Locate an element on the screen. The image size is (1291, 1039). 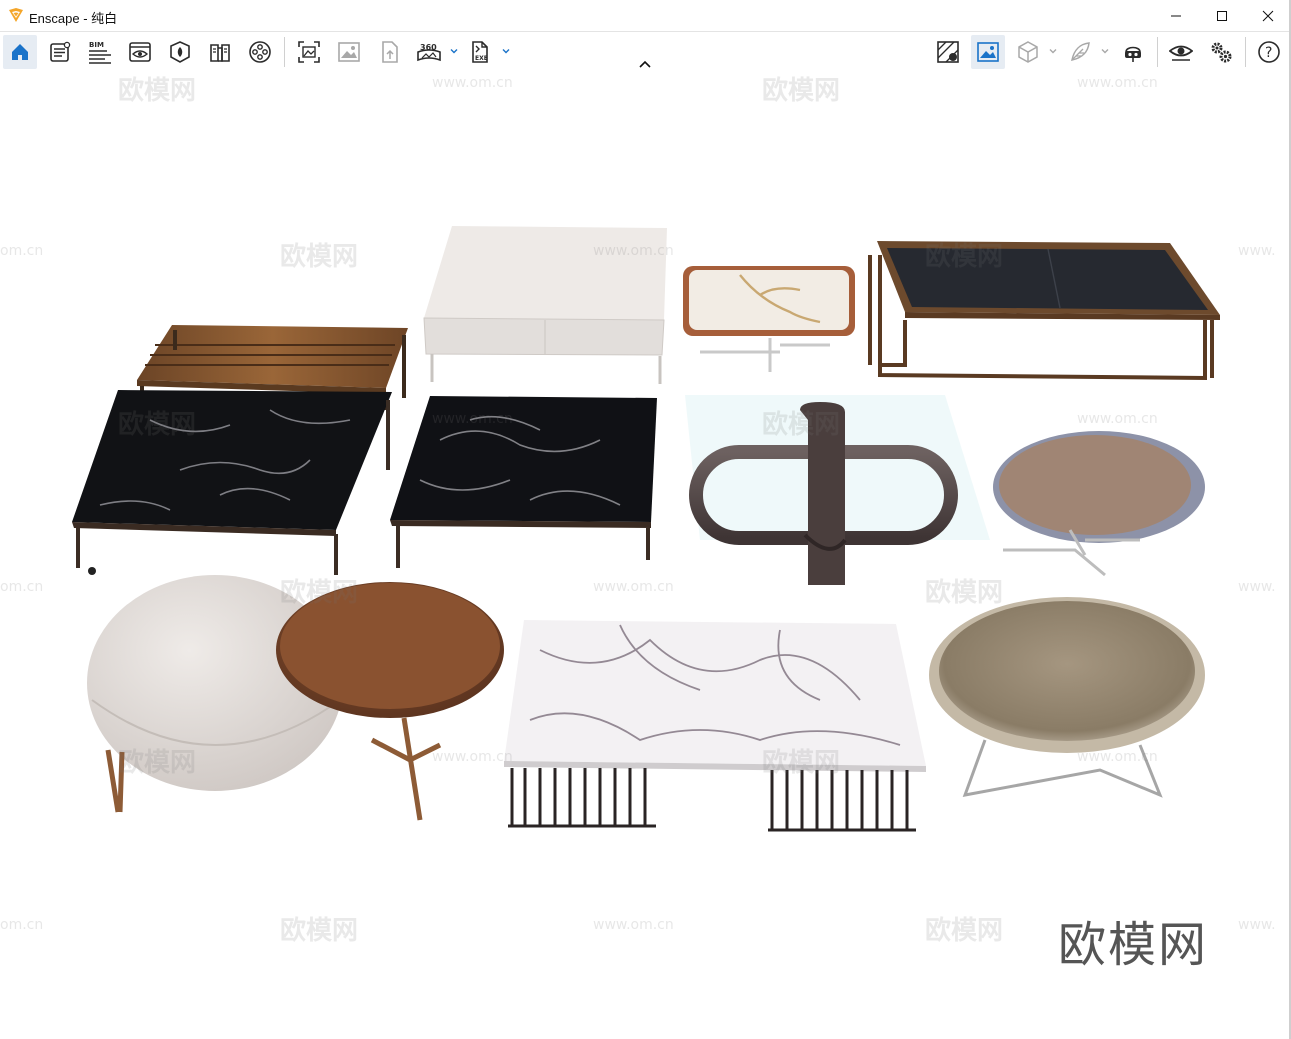
svg-text: BIM is located at coordinates (96, 45).